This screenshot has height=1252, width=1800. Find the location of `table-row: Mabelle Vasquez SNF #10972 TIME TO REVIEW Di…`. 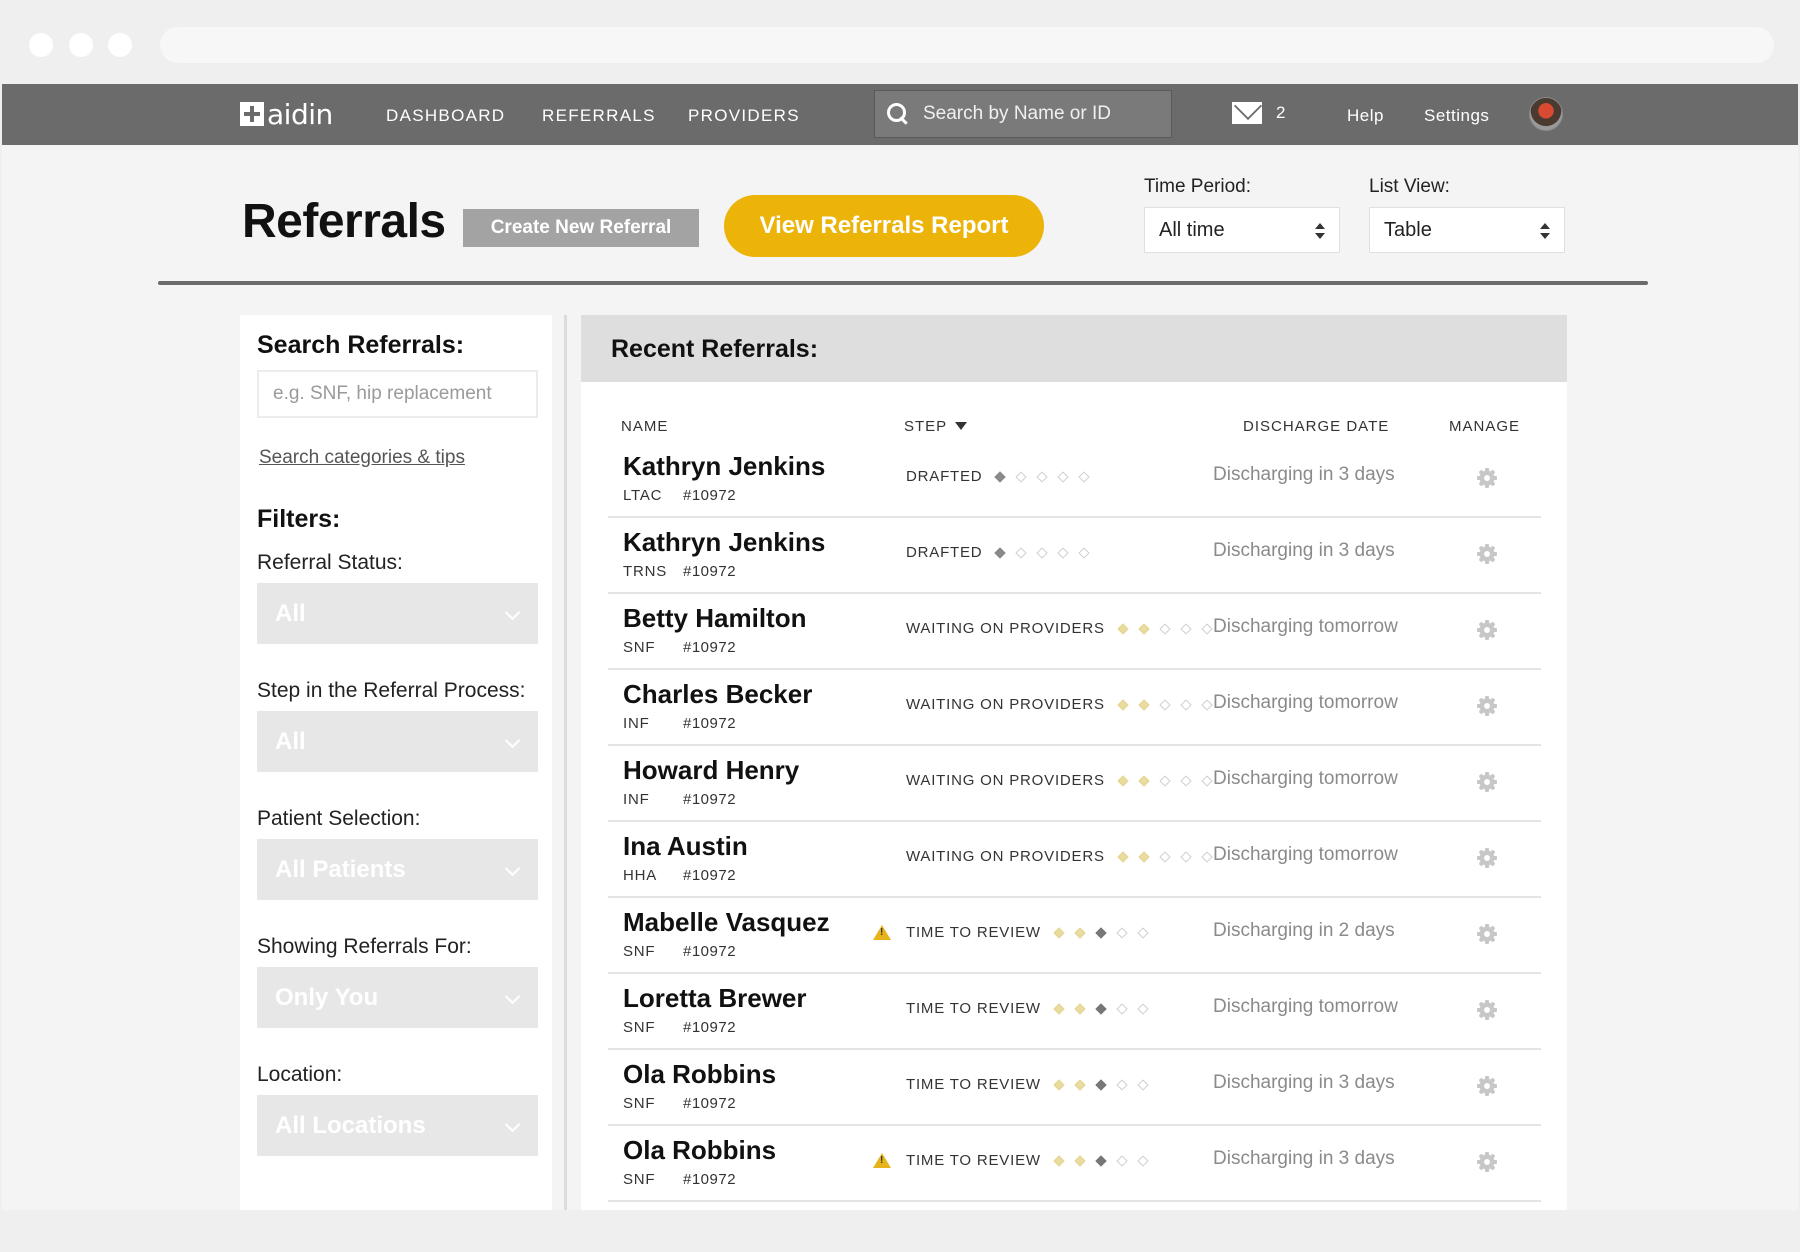

table-row: Mabelle Vasquez SNF #10972 TIME TO REVIEW Di… is located at coordinates (1074, 936).